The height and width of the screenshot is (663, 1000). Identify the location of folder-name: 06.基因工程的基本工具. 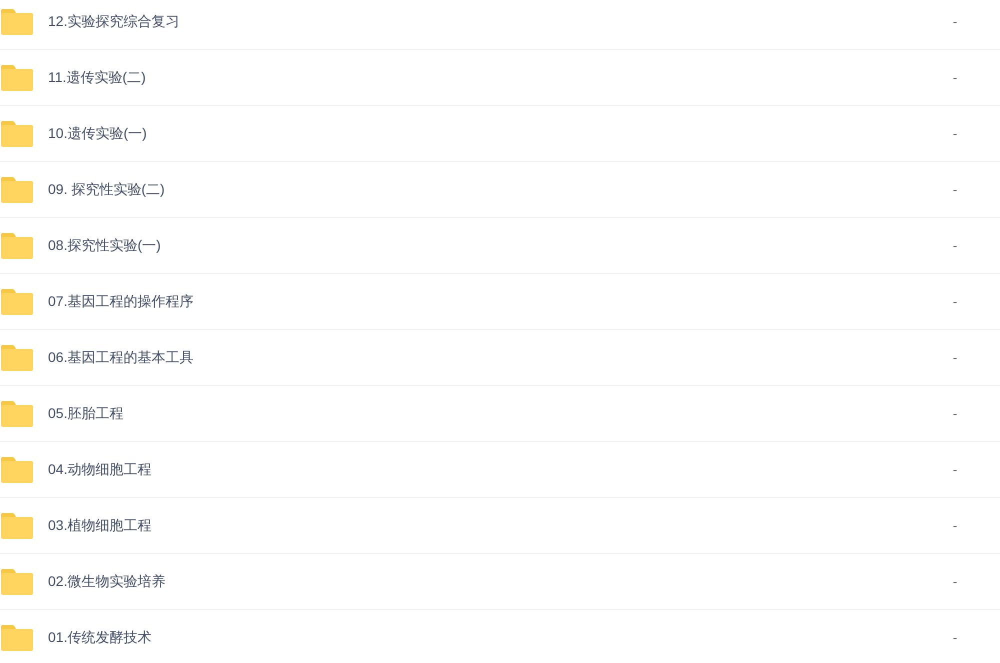
(121, 357).